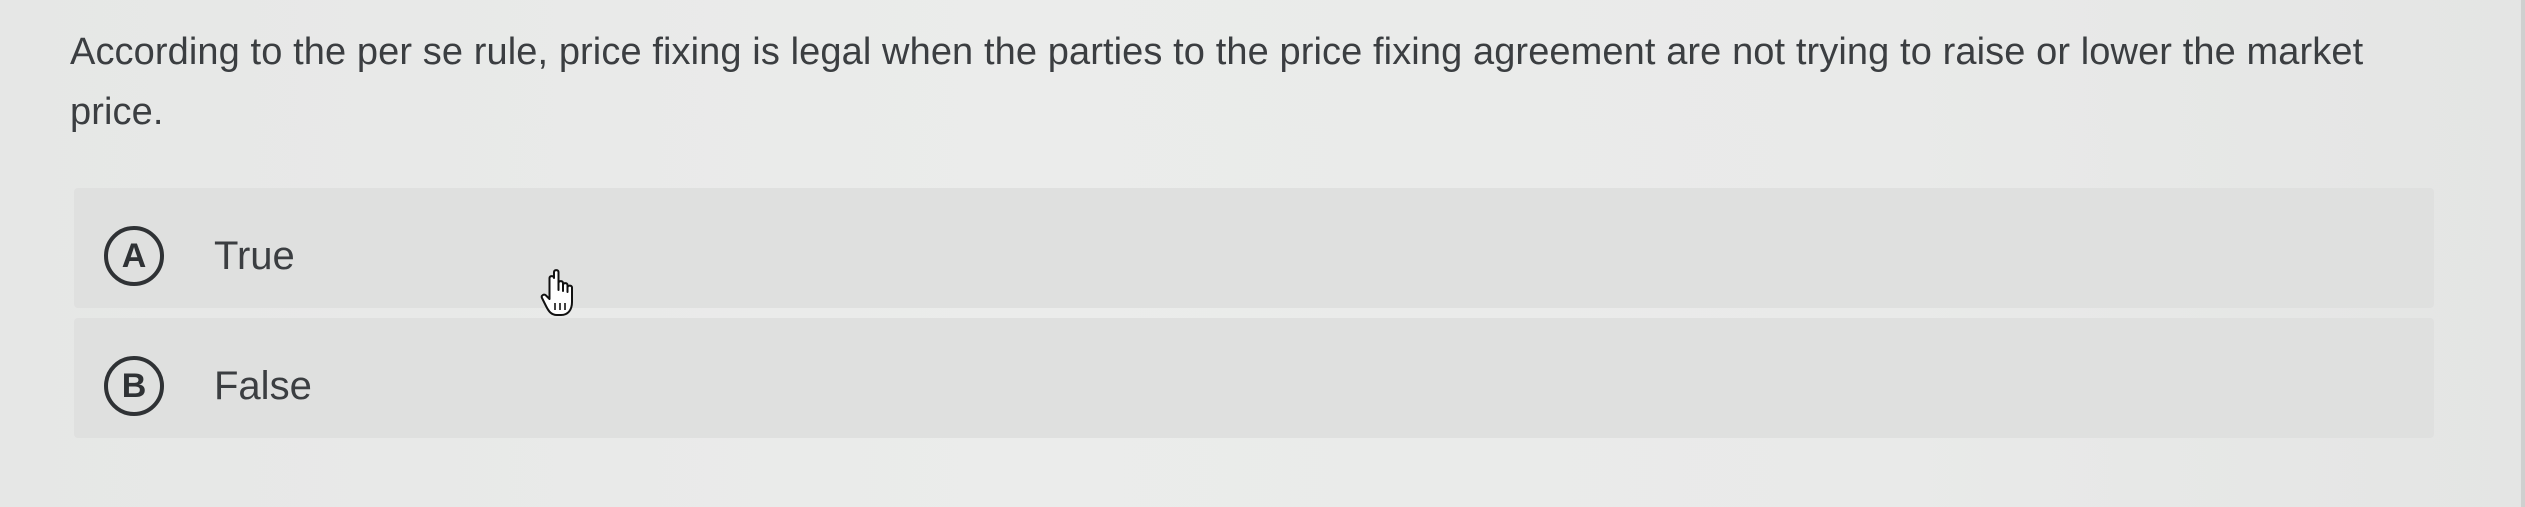  Describe the element at coordinates (254, 256) in the screenshot. I see `option-a-label: True` at that location.